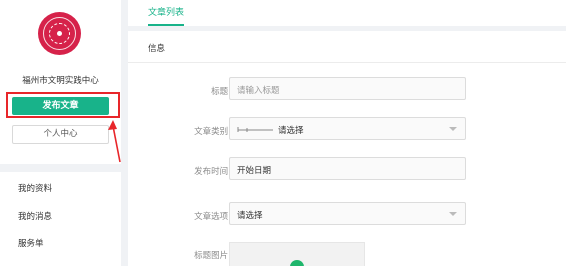 The height and width of the screenshot is (266, 566). What do you see at coordinates (347, 62) in the screenshot?
I see `divider` at bounding box center [347, 62].